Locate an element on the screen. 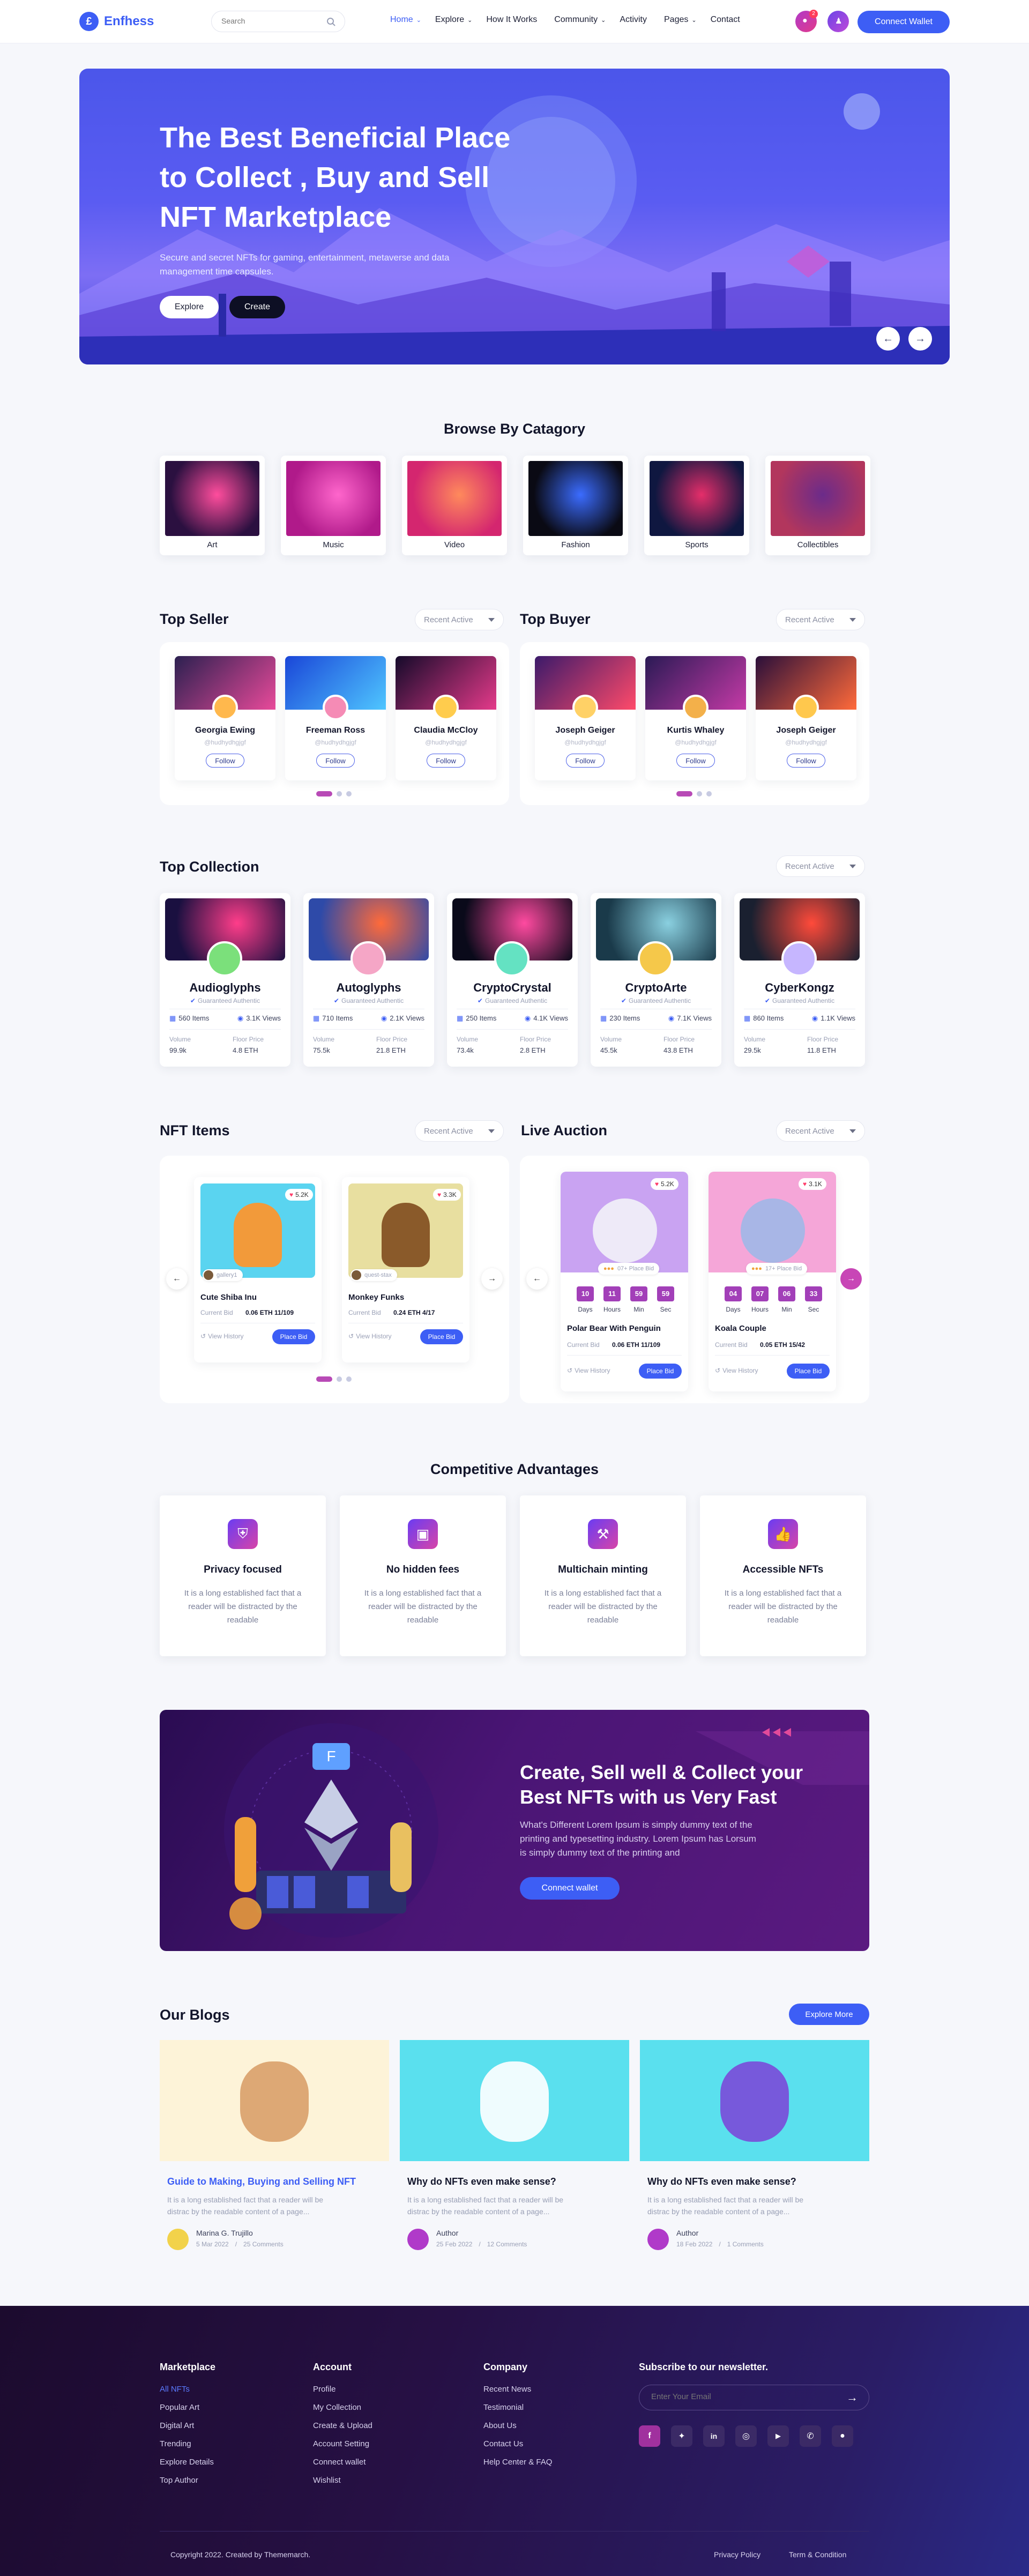 The height and width of the screenshot is (2576, 1029). nav-contact: Contact is located at coordinates (725, 20).